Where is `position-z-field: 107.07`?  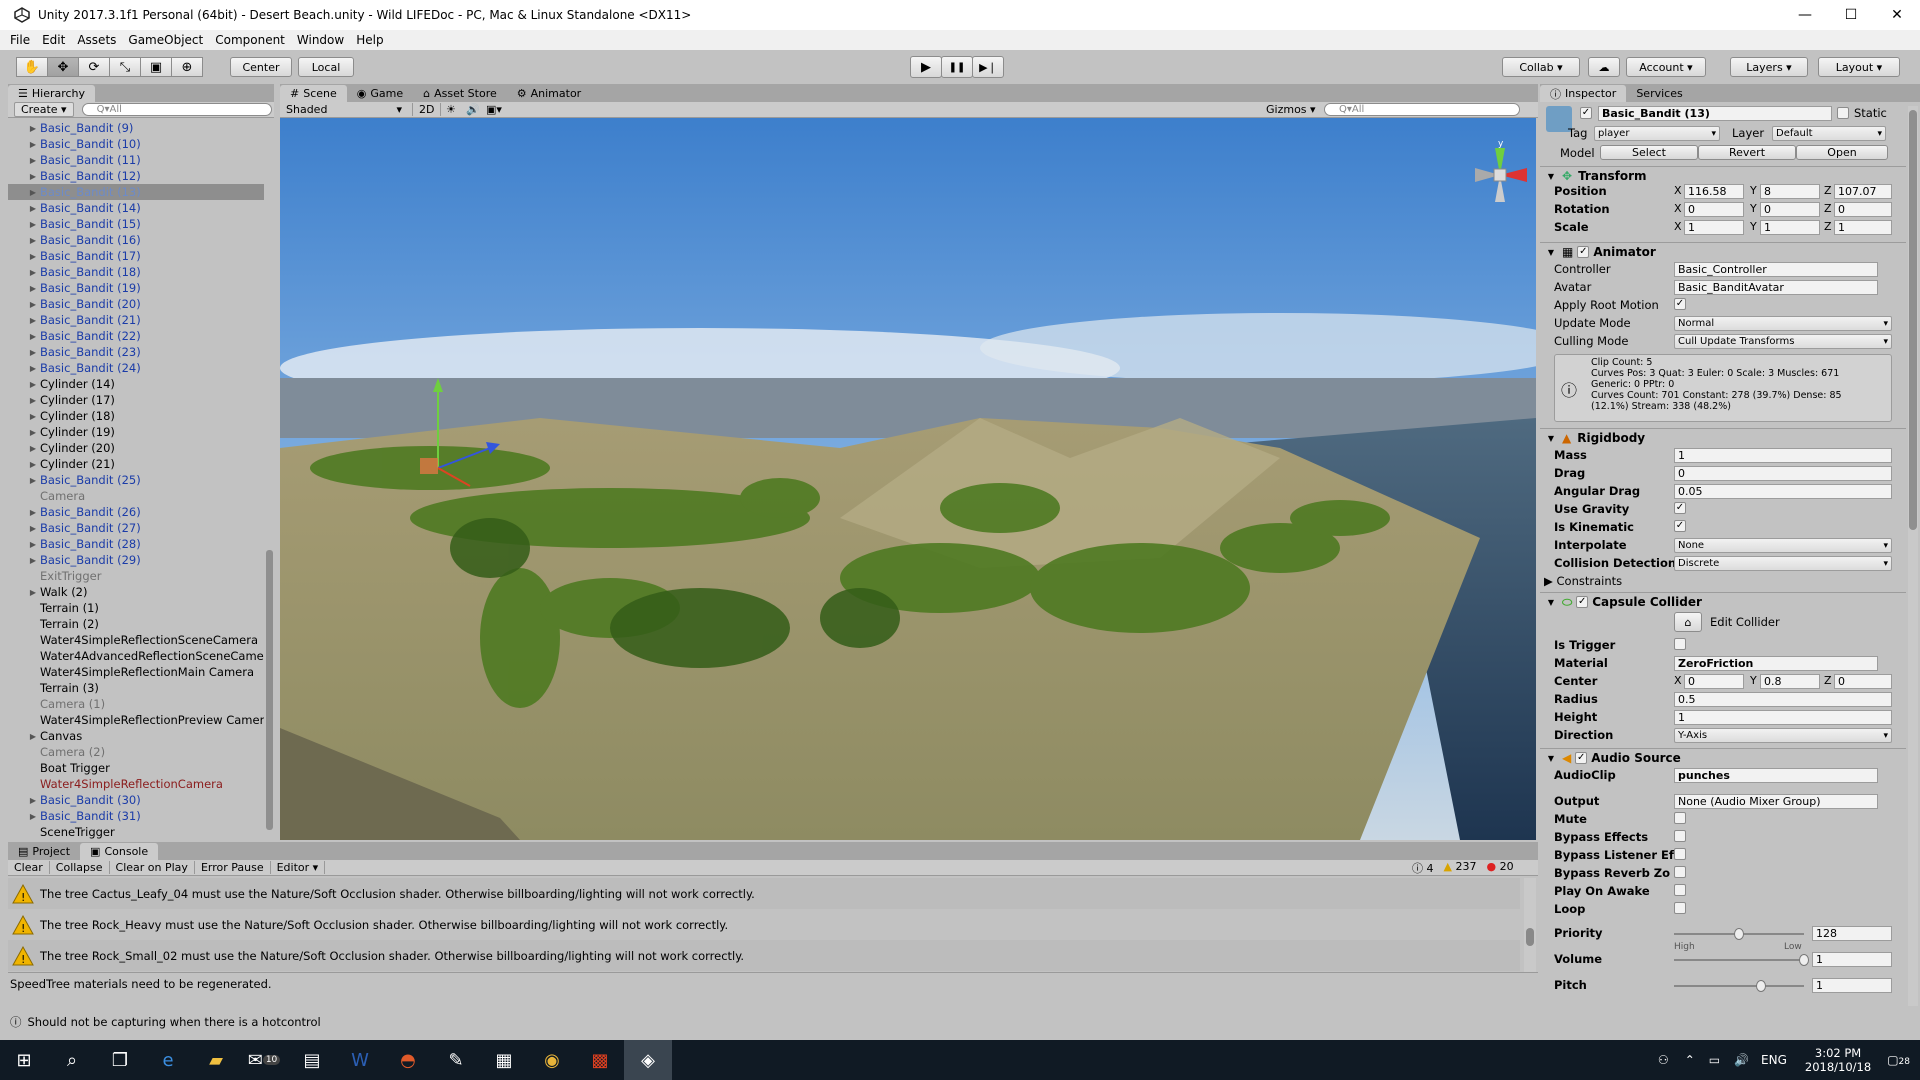
position-z-field: 107.07 is located at coordinates (1863, 191).